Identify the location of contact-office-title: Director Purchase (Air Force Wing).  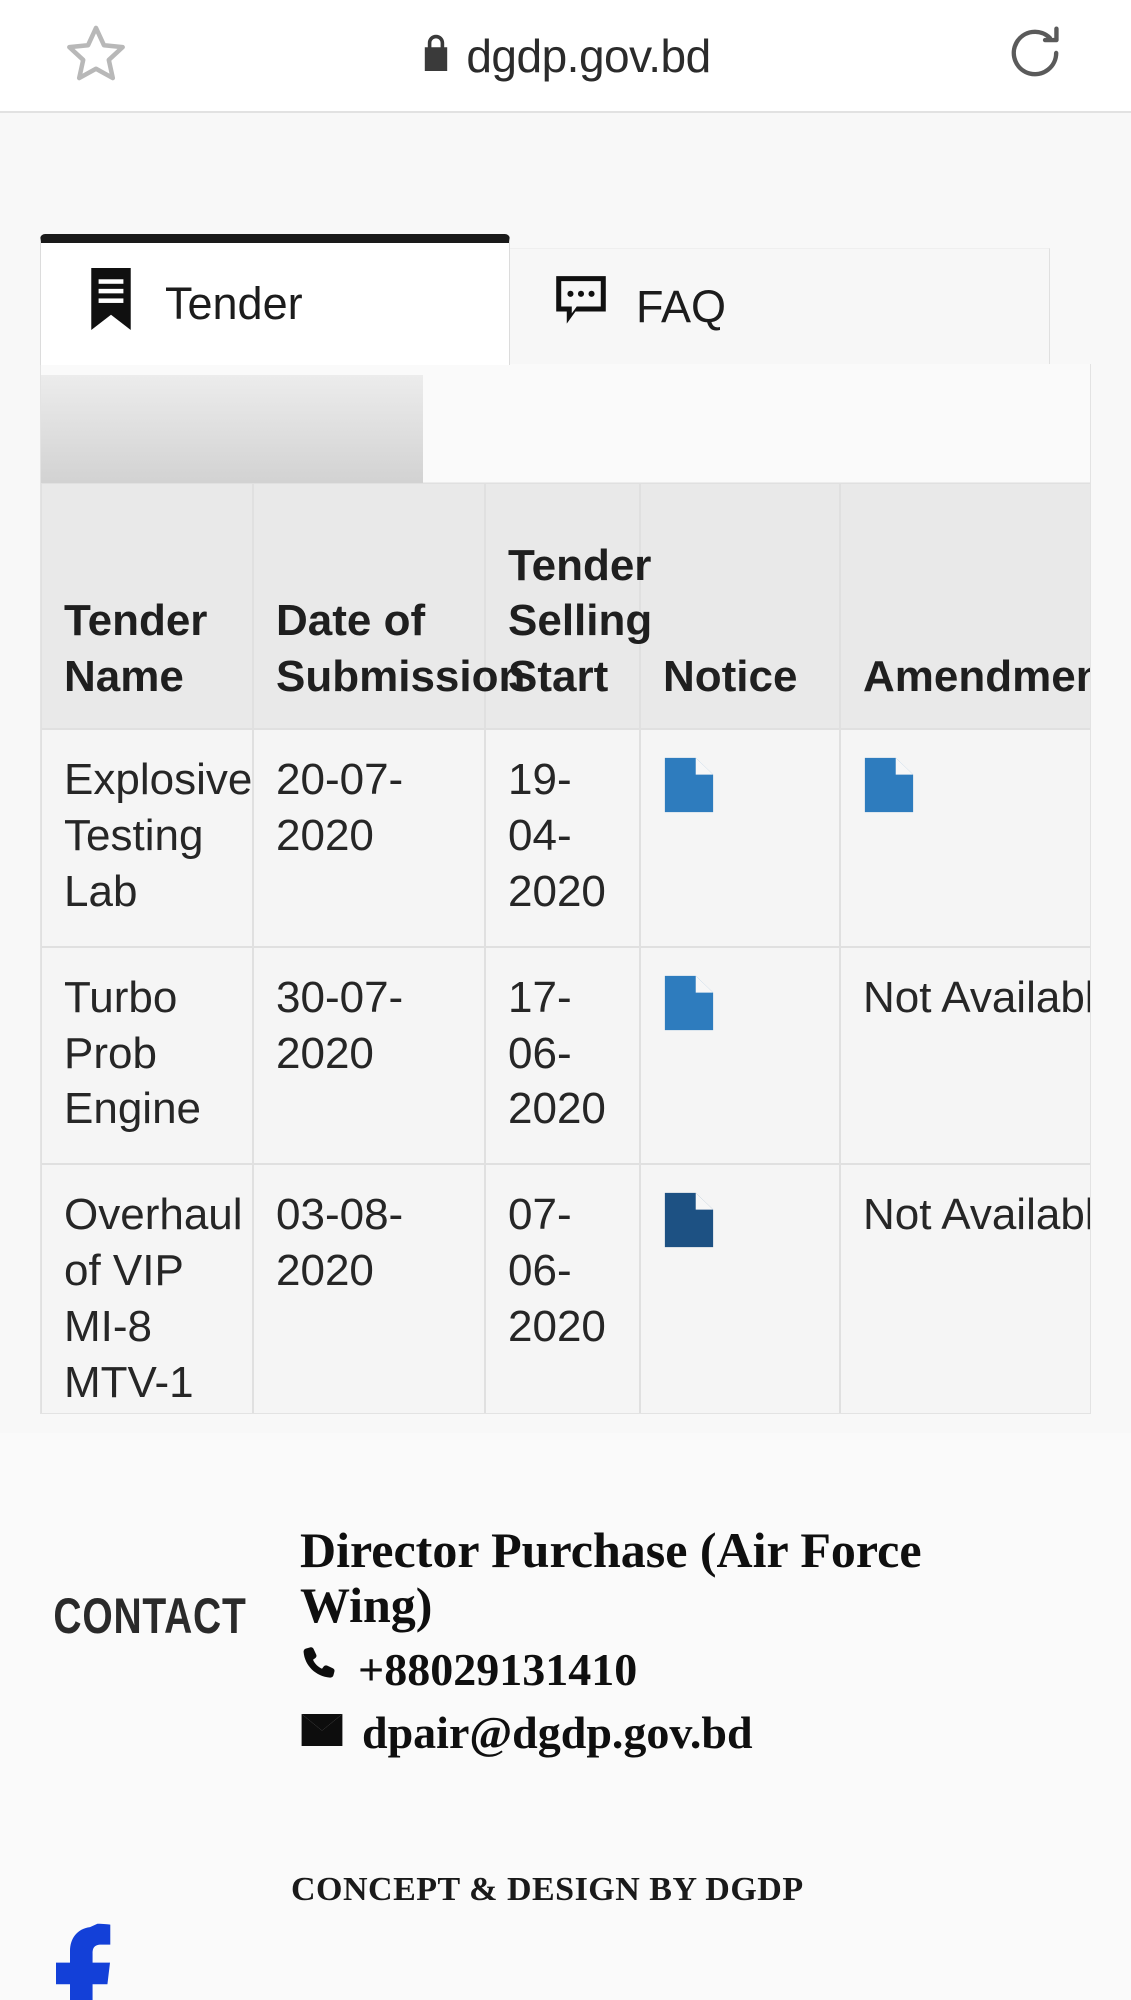
(611, 1577).